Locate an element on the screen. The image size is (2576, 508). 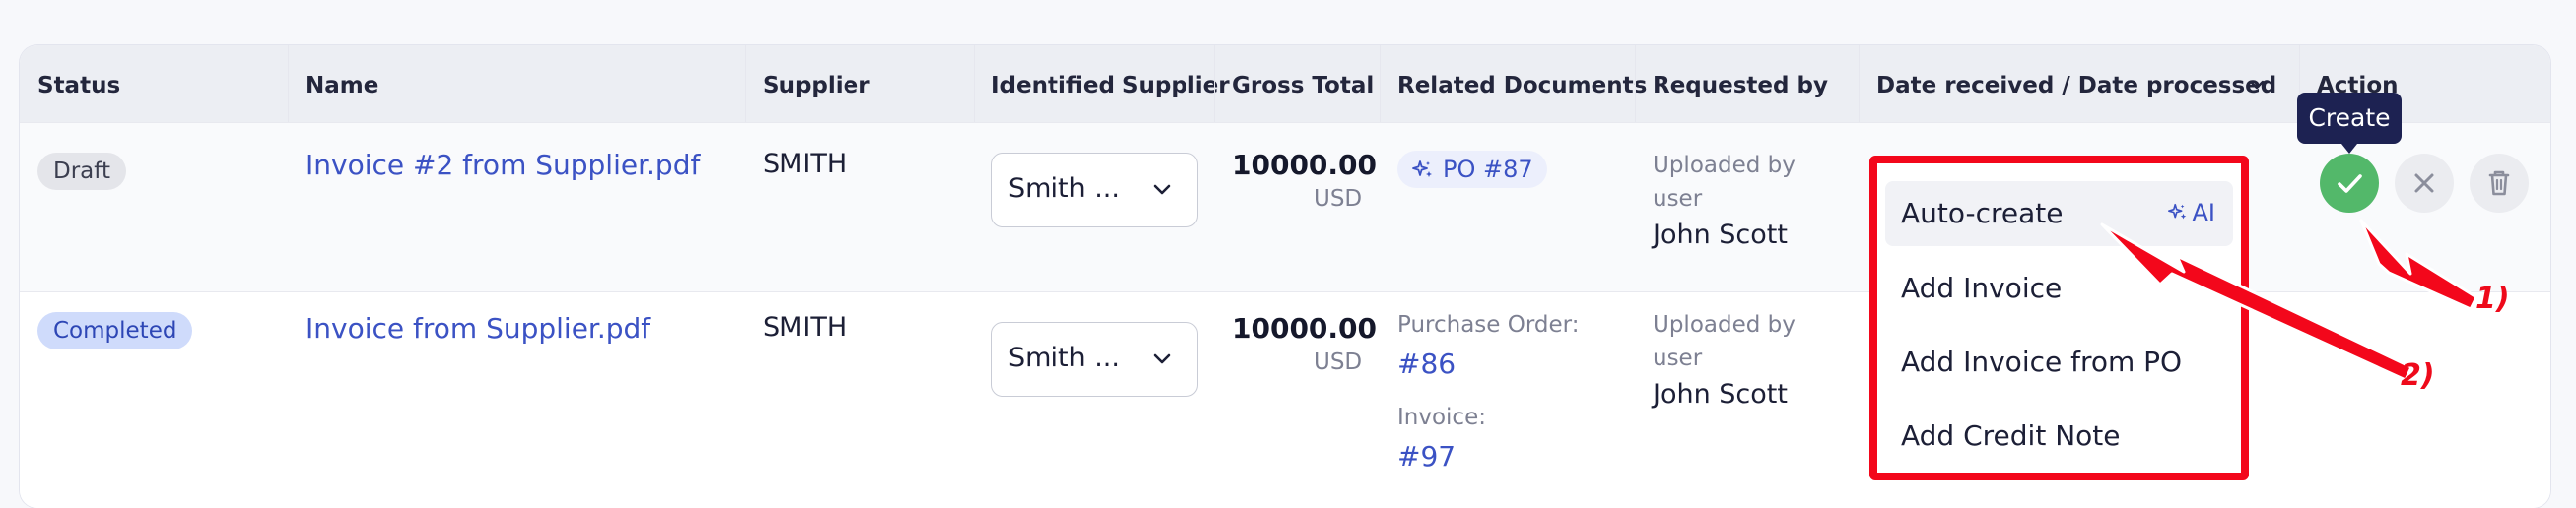
annotation-label-2: 2) is located at coordinates (2418, 375).